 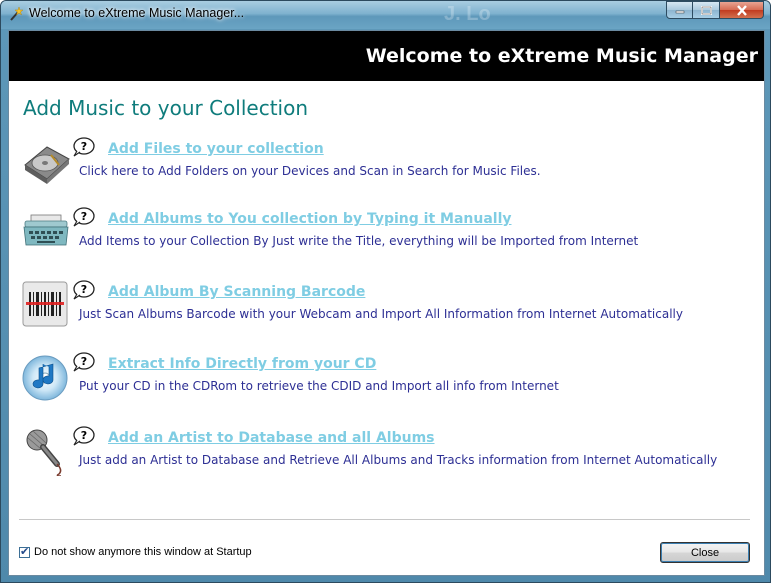 I want to click on extract-cd-link: Extract Info Directly from your CD, so click(x=242, y=364).